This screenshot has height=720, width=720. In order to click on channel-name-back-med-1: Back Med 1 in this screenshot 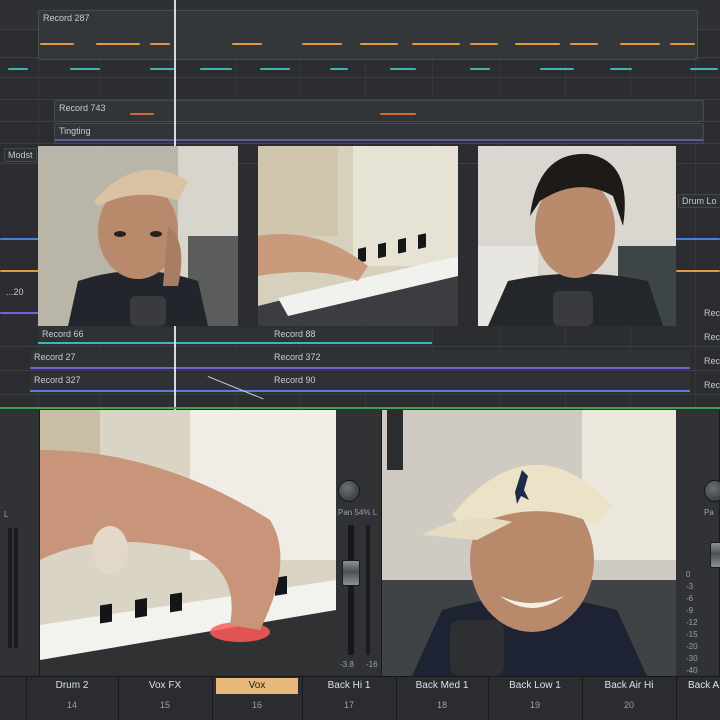, I will do `click(442, 686)`.